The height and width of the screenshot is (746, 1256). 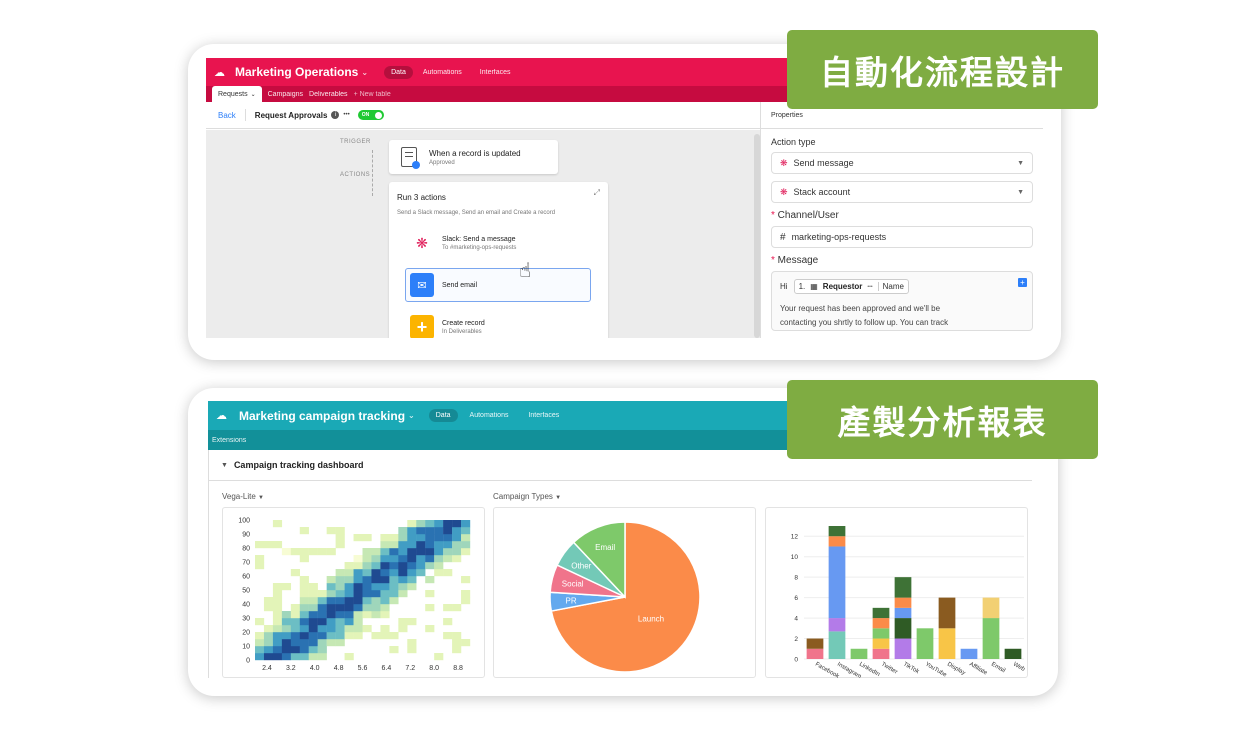 I want to click on y-tick-label: 20, so click(x=246, y=633).